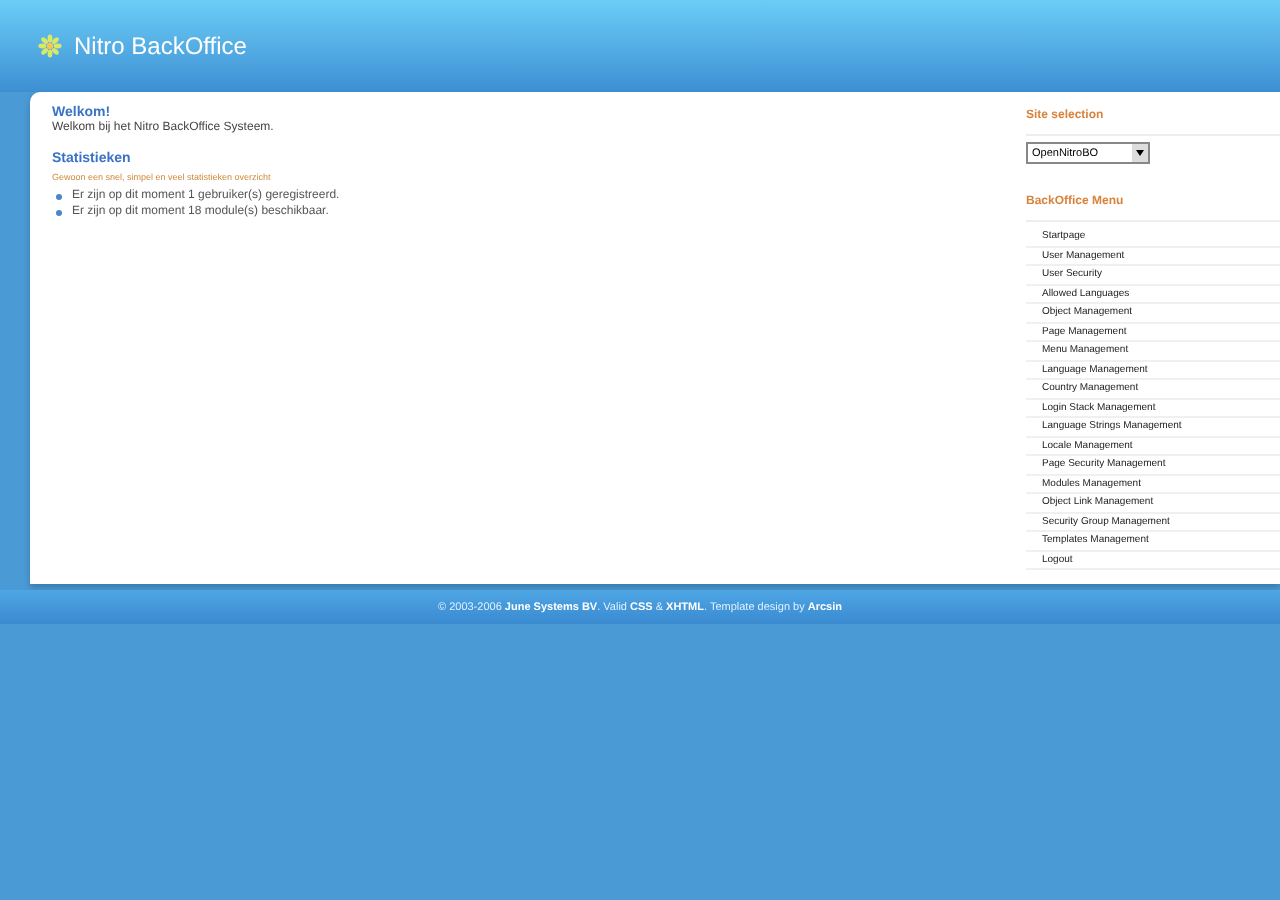 The width and height of the screenshot is (1280, 900). Describe the element at coordinates (50, 46) in the screenshot. I see `flower-logo-icon` at that location.